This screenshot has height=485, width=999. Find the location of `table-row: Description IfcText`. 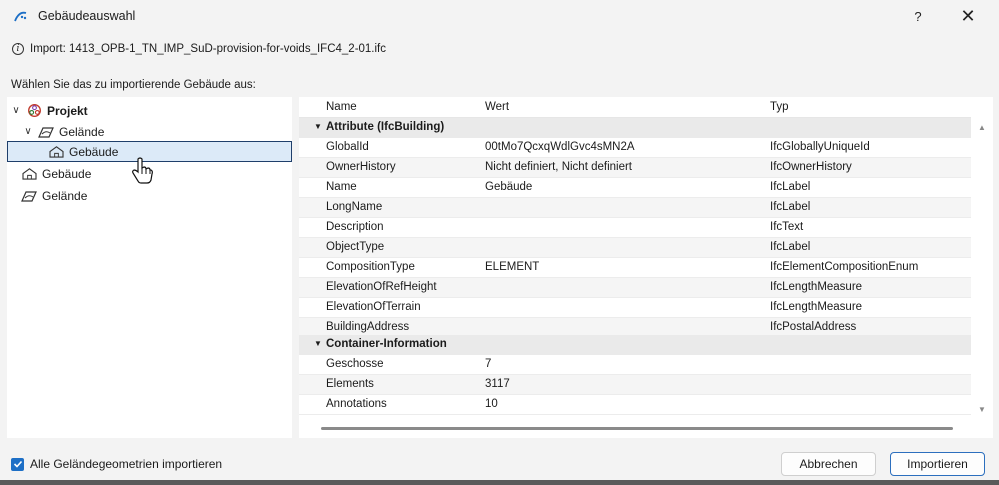

table-row: Description IfcText is located at coordinates (635, 228).